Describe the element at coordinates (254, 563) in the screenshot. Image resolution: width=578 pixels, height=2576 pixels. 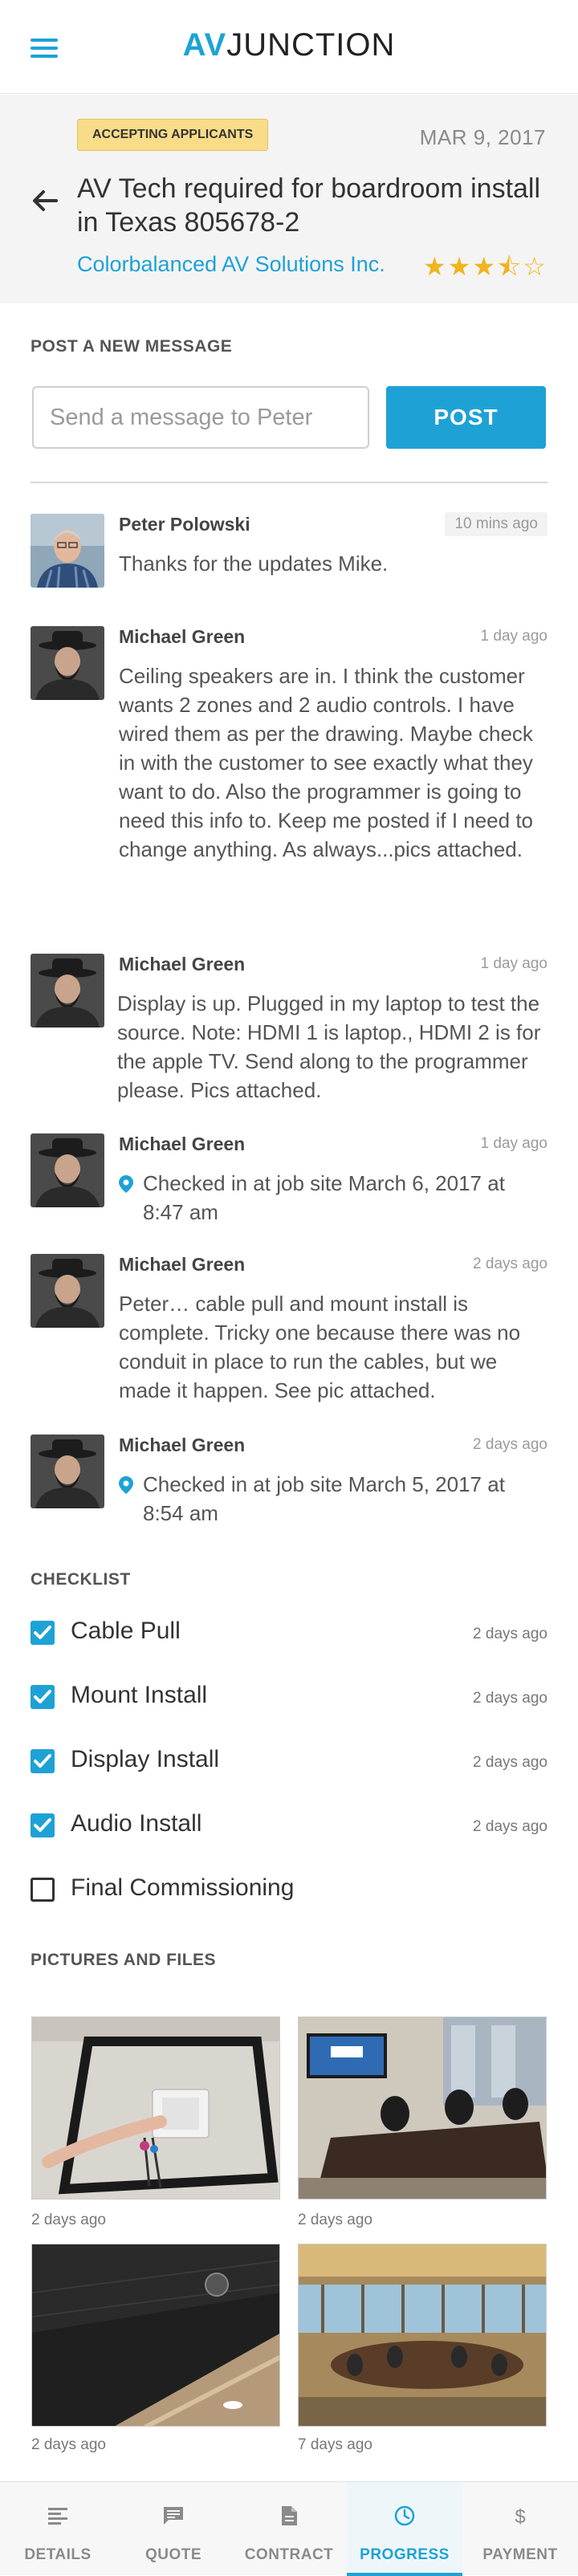
I see `message-text: Thanks for the updates Mike.` at that location.